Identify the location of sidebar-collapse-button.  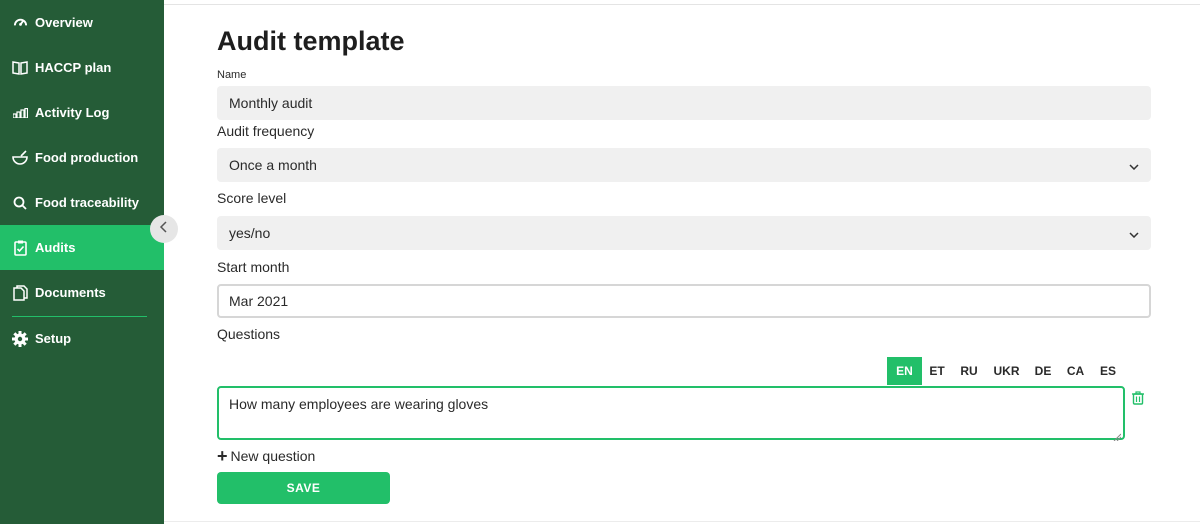
(164, 229).